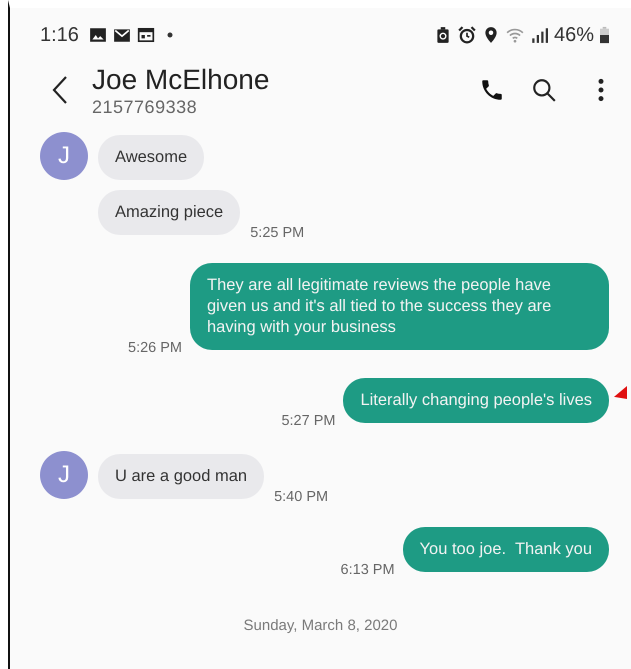 Image resolution: width=631 pixels, height=669 pixels. What do you see at coordinates (539, 35) in the screenshot?
I see `signal-icon` at bounding box center [539, 35].